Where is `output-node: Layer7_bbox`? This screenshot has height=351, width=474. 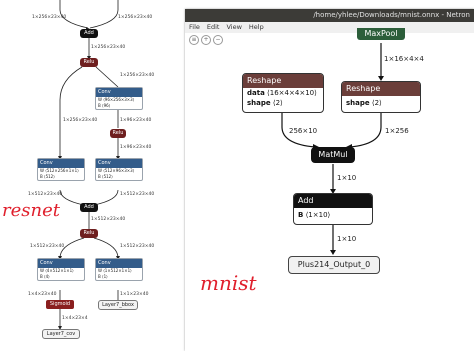 output-node: Layer7_bbox is located at coordinates (118, 305).